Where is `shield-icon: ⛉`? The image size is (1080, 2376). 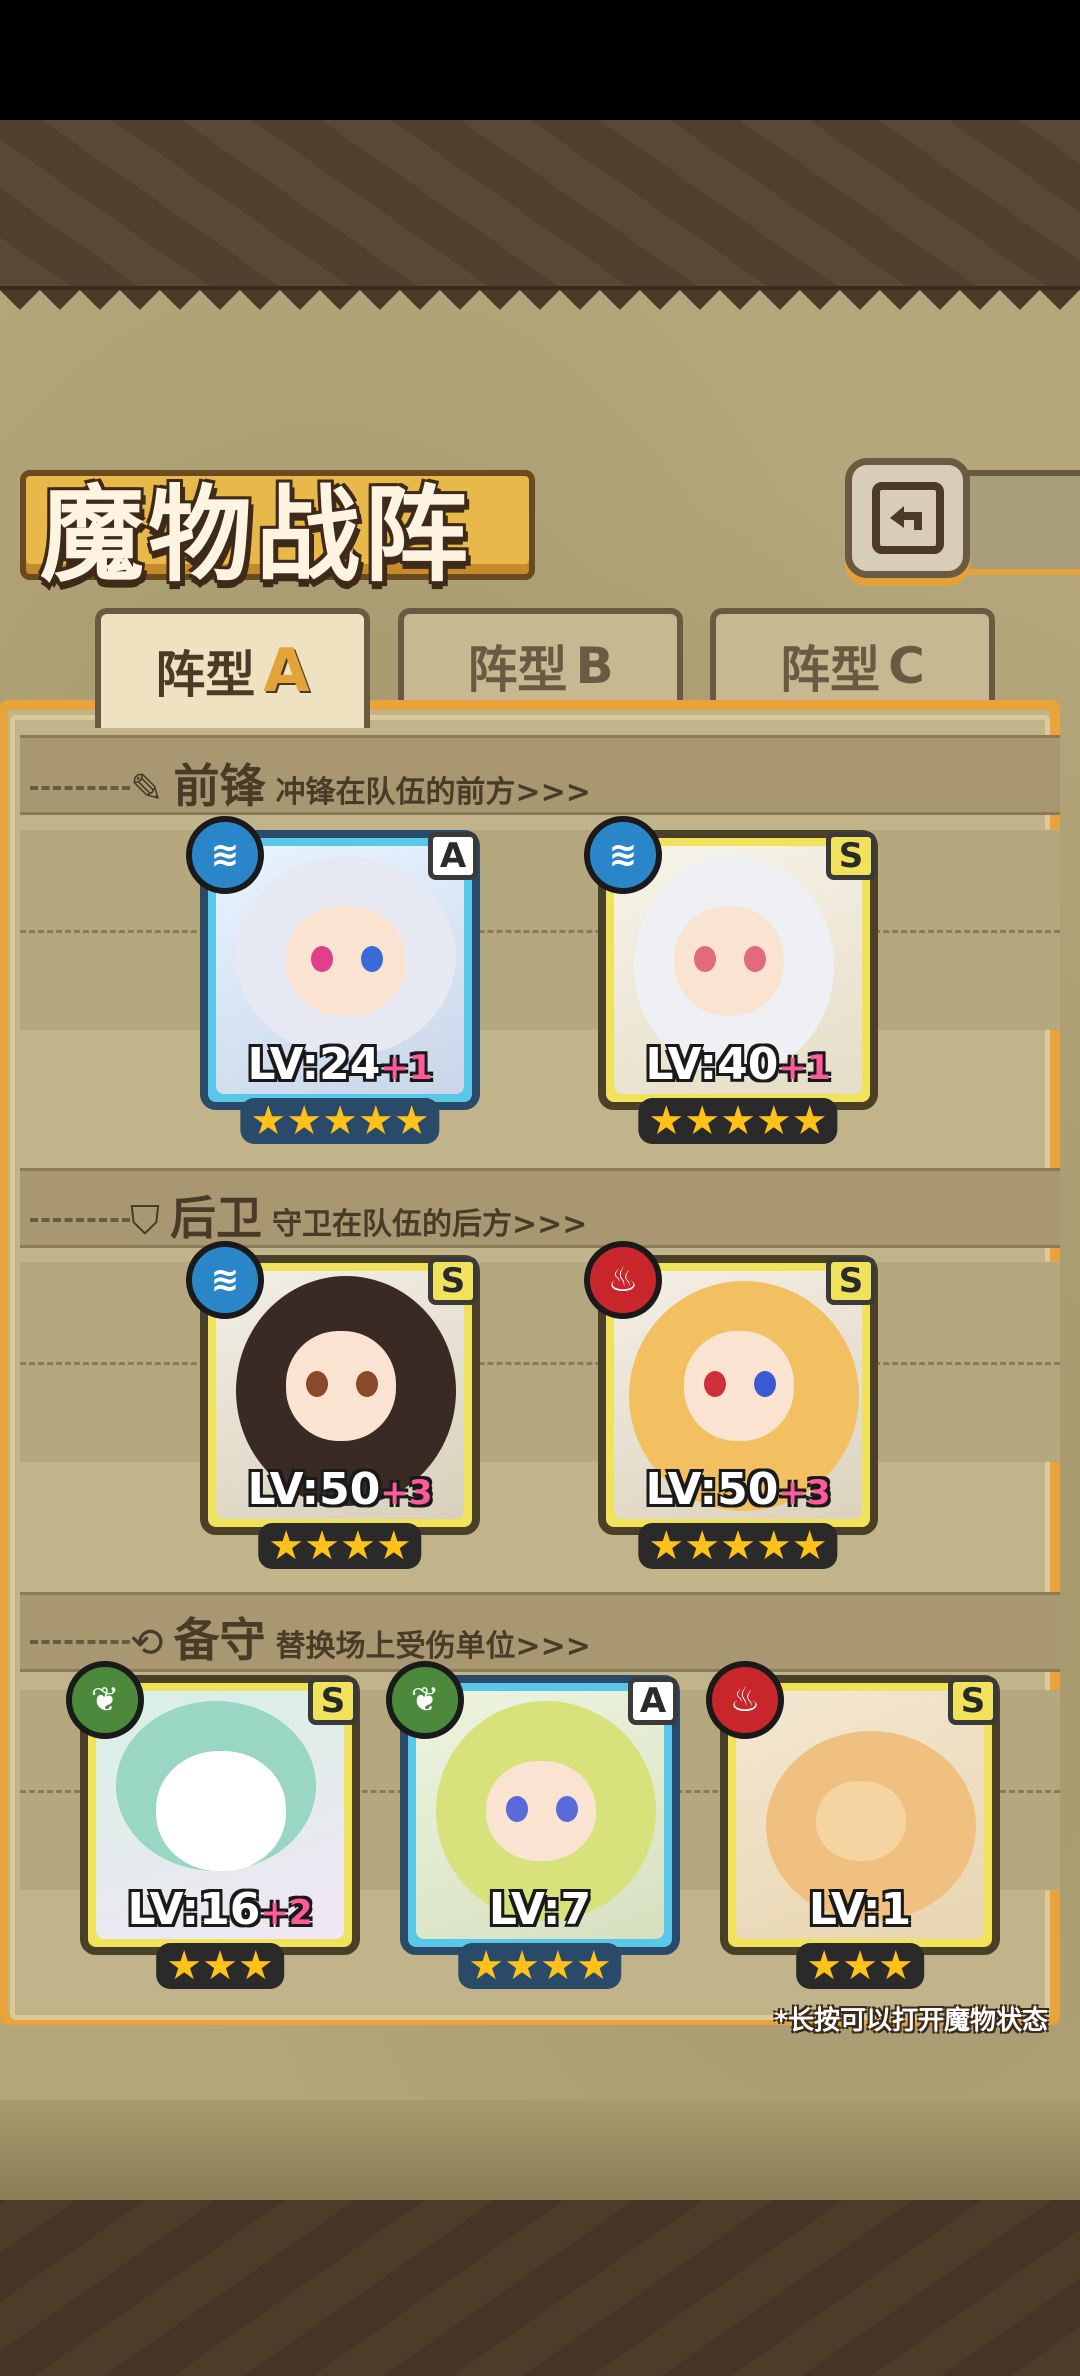 shield-icon: ⛉ is located at coordinates (145, 1221).